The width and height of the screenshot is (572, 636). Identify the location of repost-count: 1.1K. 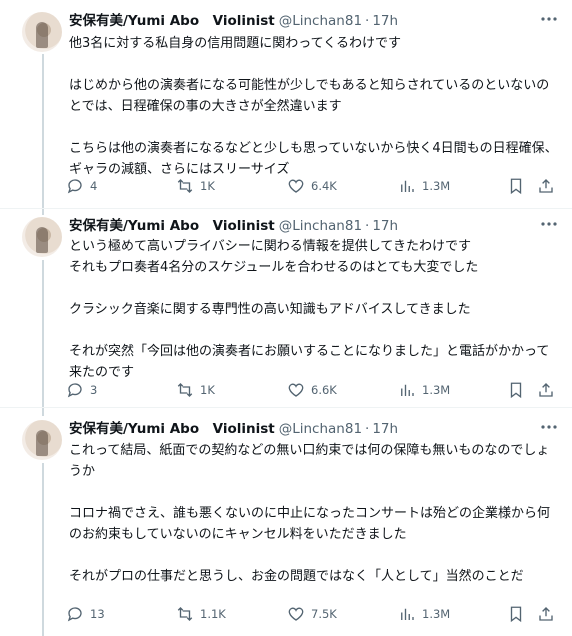
(213, 614).